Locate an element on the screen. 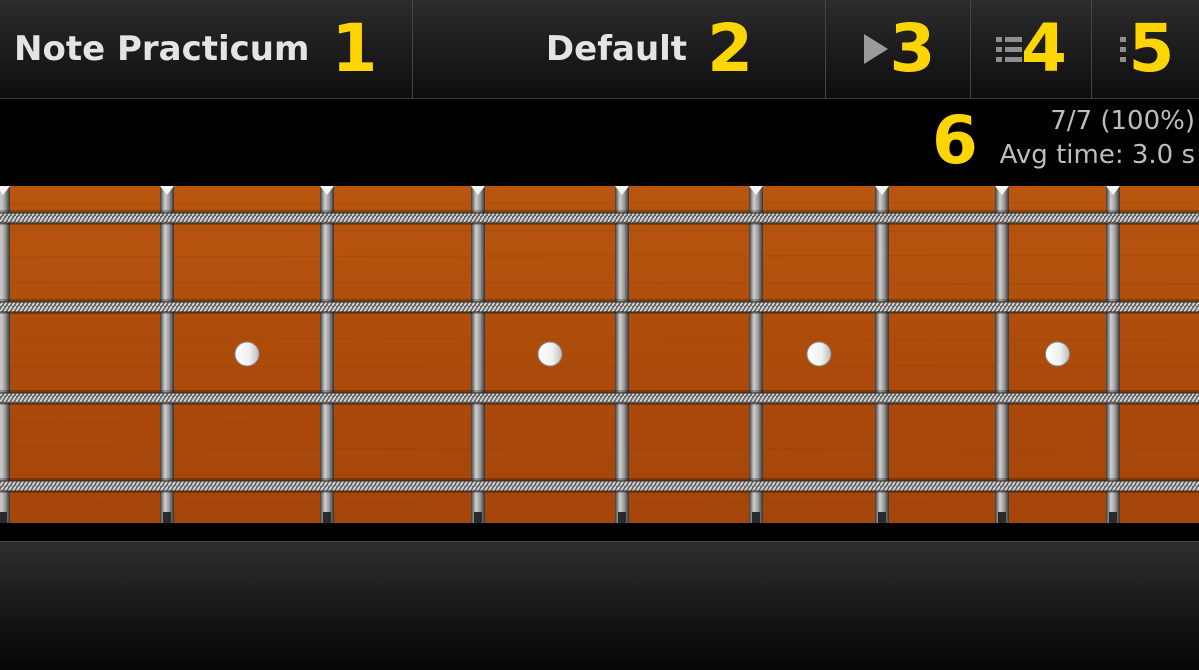 This screenshot has height=670, width=1199. overflow-menu-button: 5 is located at coordinates (1145, 49).